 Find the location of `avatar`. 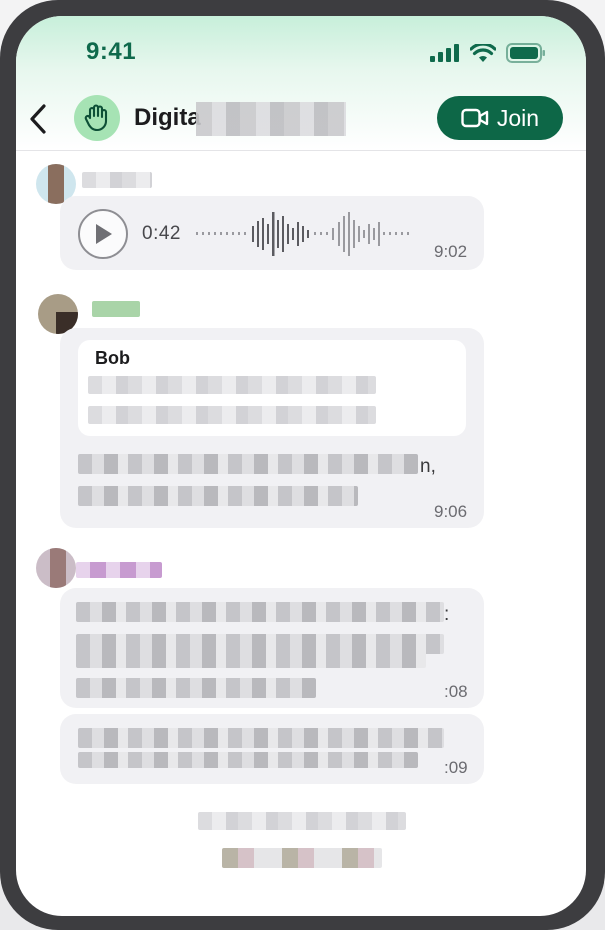

avatar is located at coordinates (56, 568).